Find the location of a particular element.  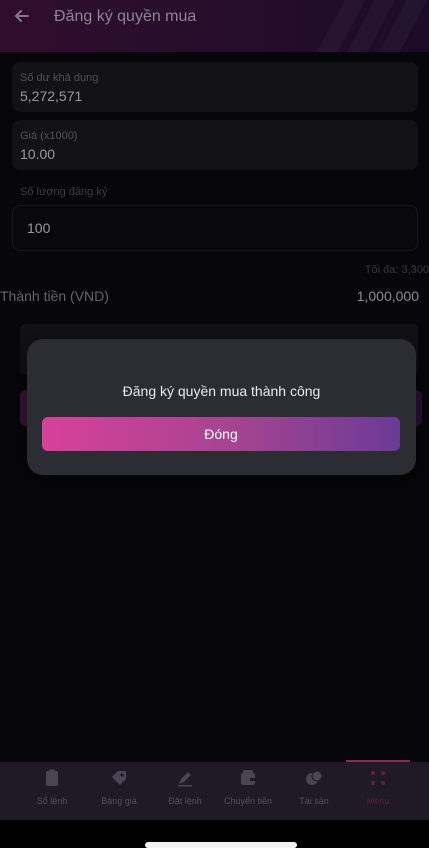

nav-label: Đặt lệnh is located at coordinates (185, 801).